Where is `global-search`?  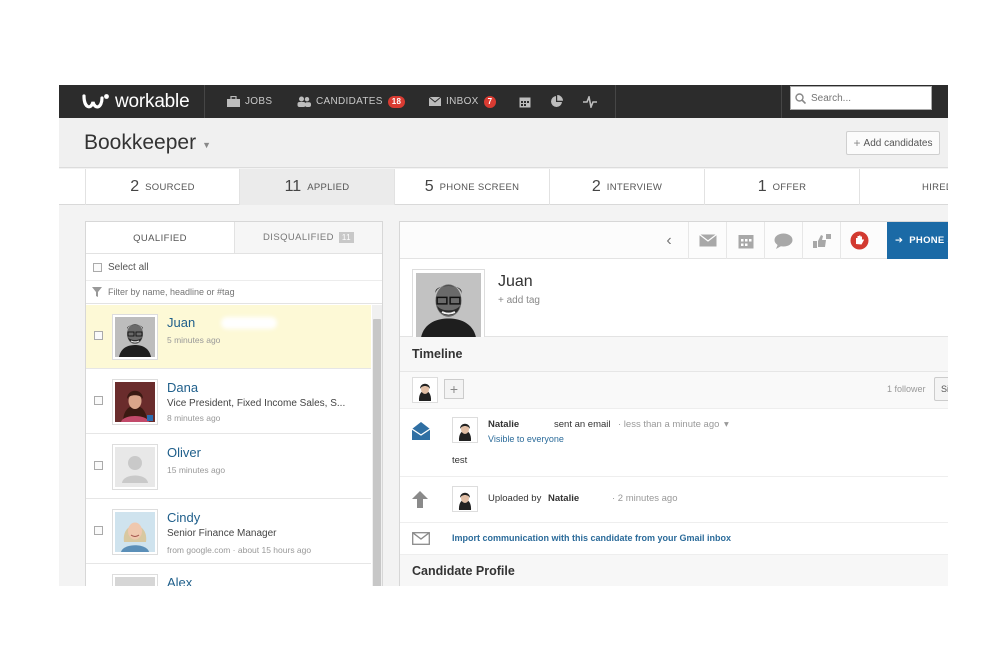 global-search is located at coordinates (861, 98).